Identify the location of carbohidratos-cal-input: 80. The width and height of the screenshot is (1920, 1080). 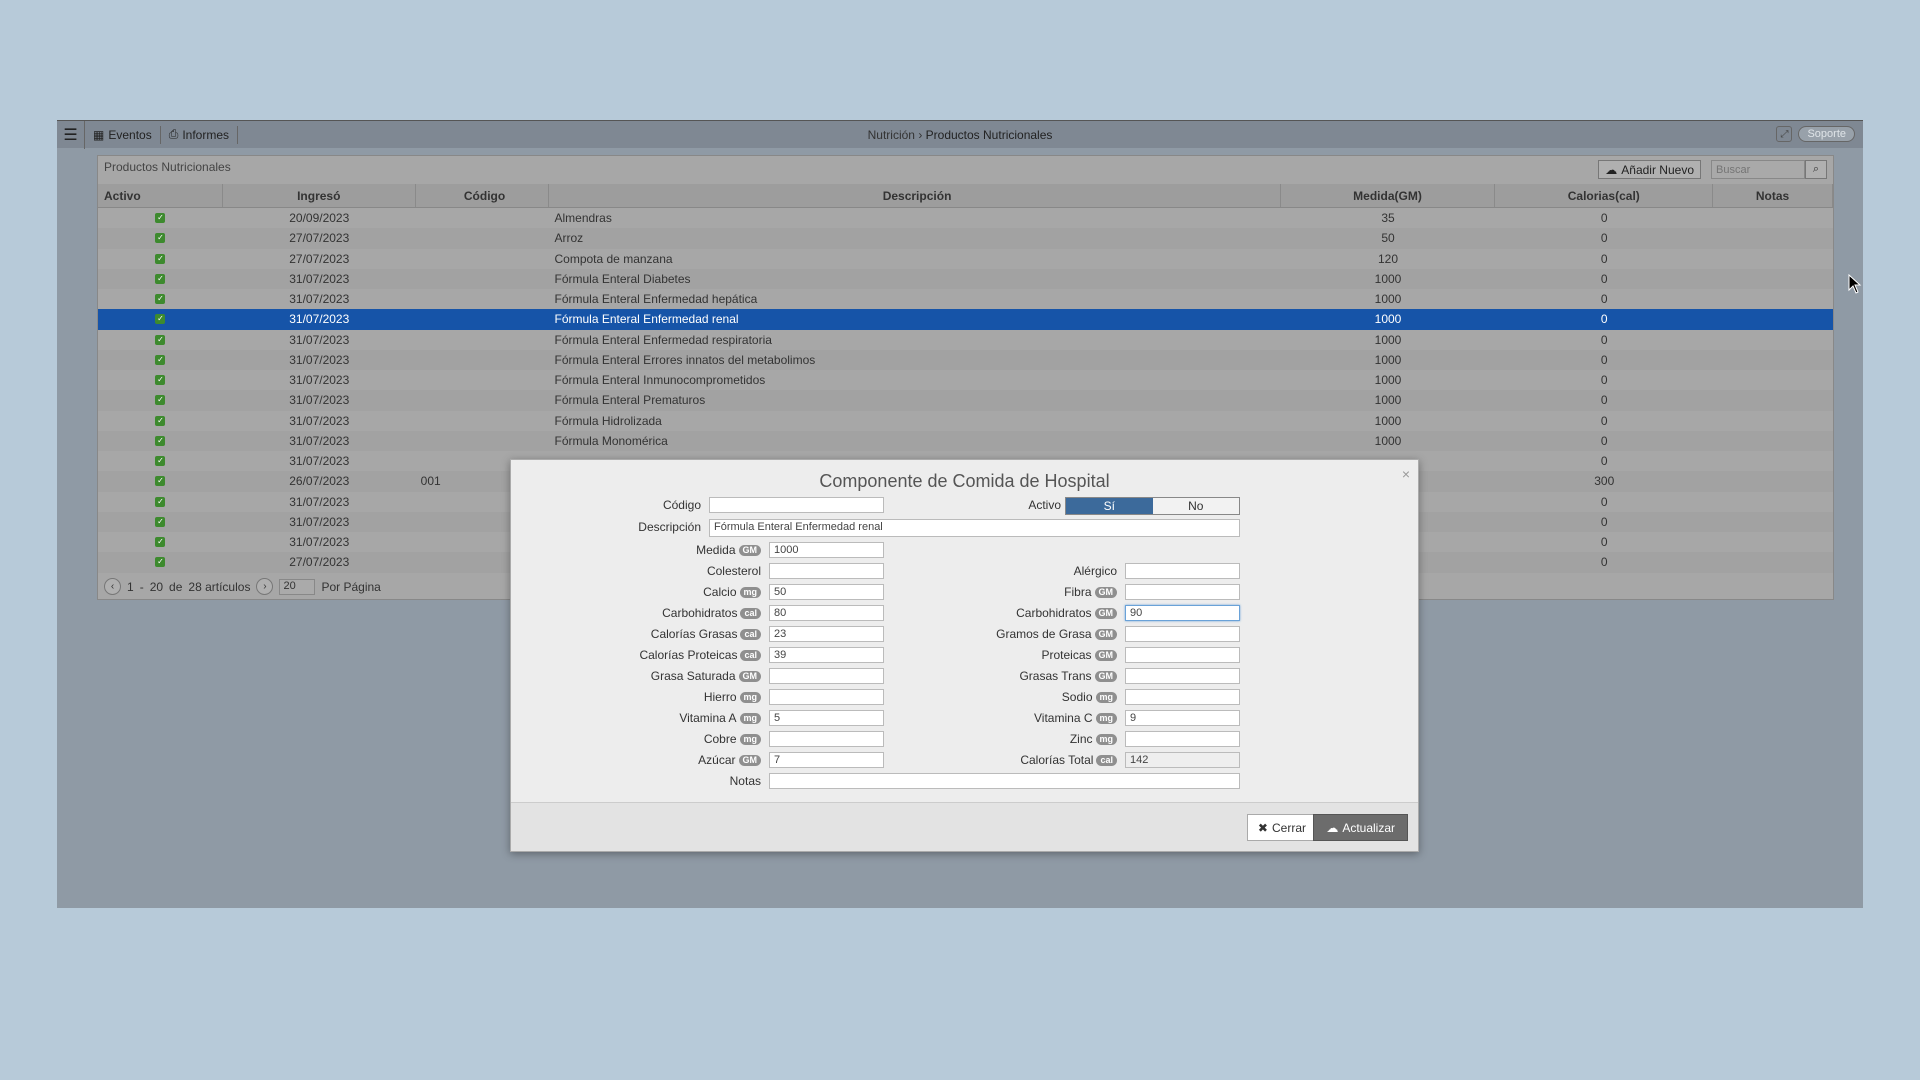
(826, 613).